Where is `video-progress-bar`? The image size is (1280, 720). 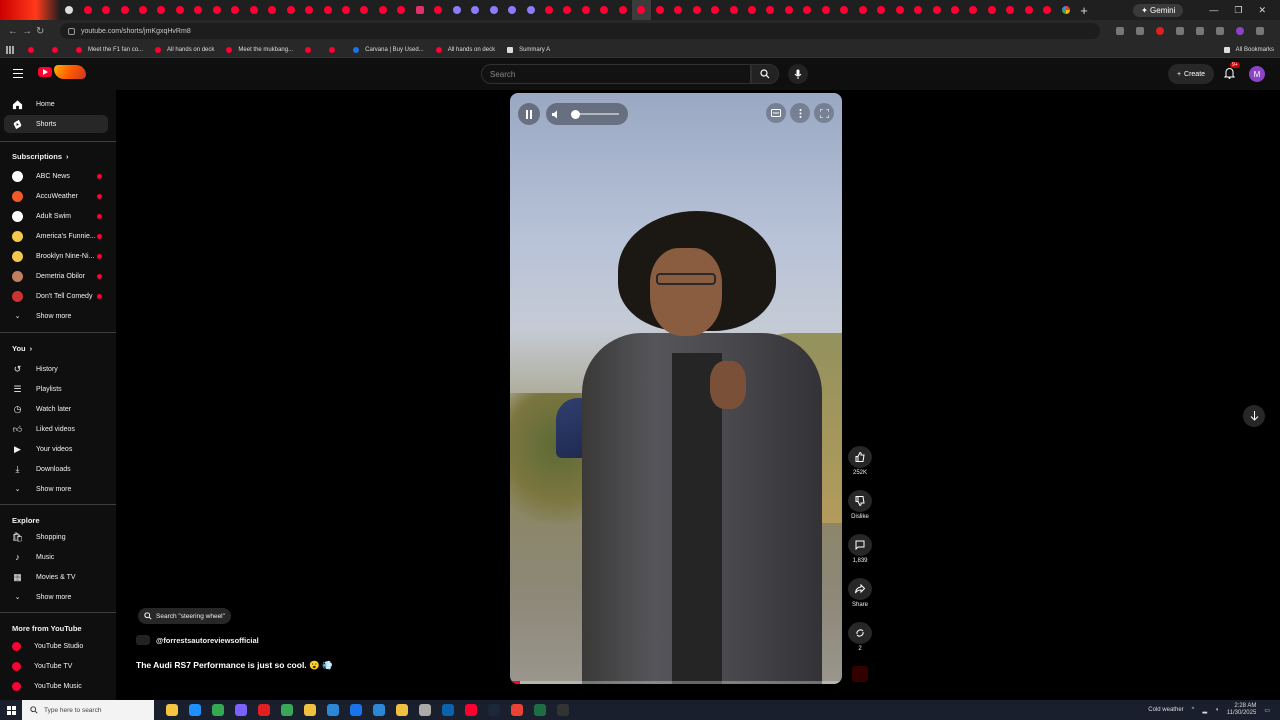 video-progress-bar is located at coordinates (676, 682).